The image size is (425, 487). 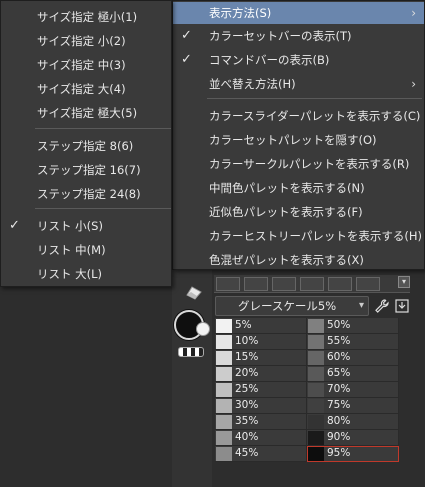 I want to click on context-menu-item: 近似色パレットを表示する(F), so click(x=298, y=212).